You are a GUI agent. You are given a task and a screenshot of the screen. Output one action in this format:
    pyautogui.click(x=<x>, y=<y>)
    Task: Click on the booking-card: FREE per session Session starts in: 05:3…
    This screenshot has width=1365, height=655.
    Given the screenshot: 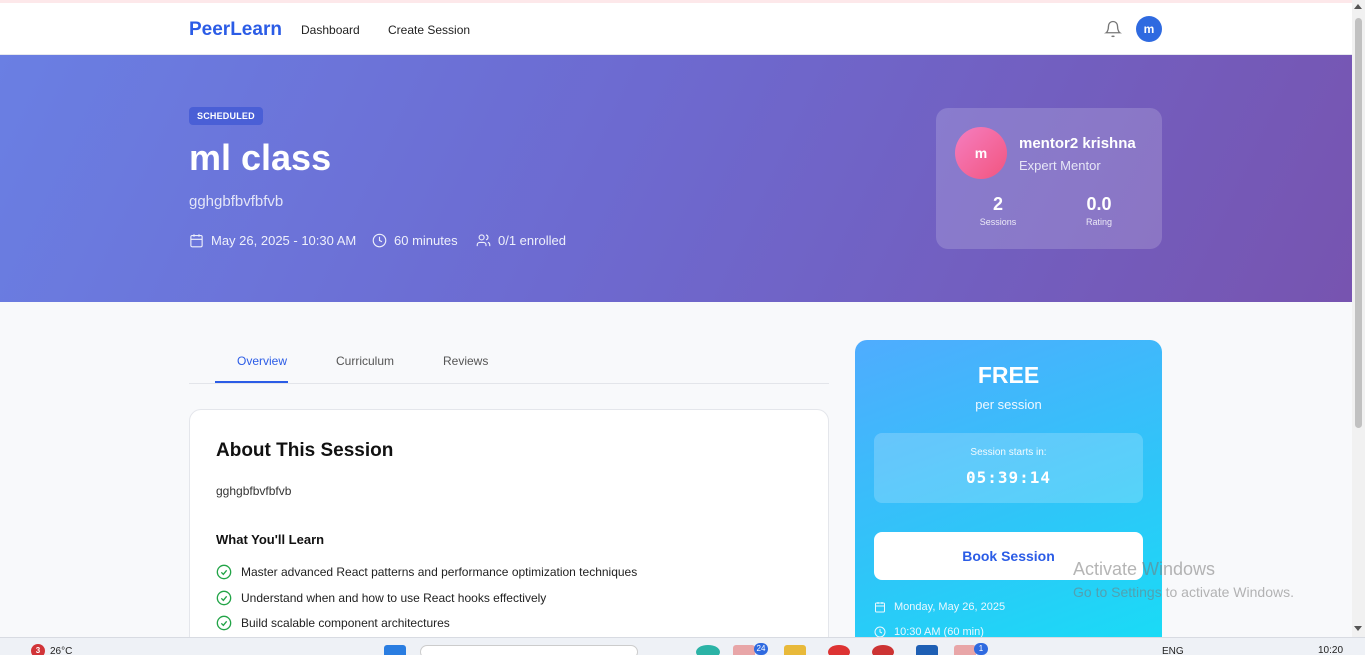 What is the action you would take?
    pyautogui.click(x=1008, y=497)
    